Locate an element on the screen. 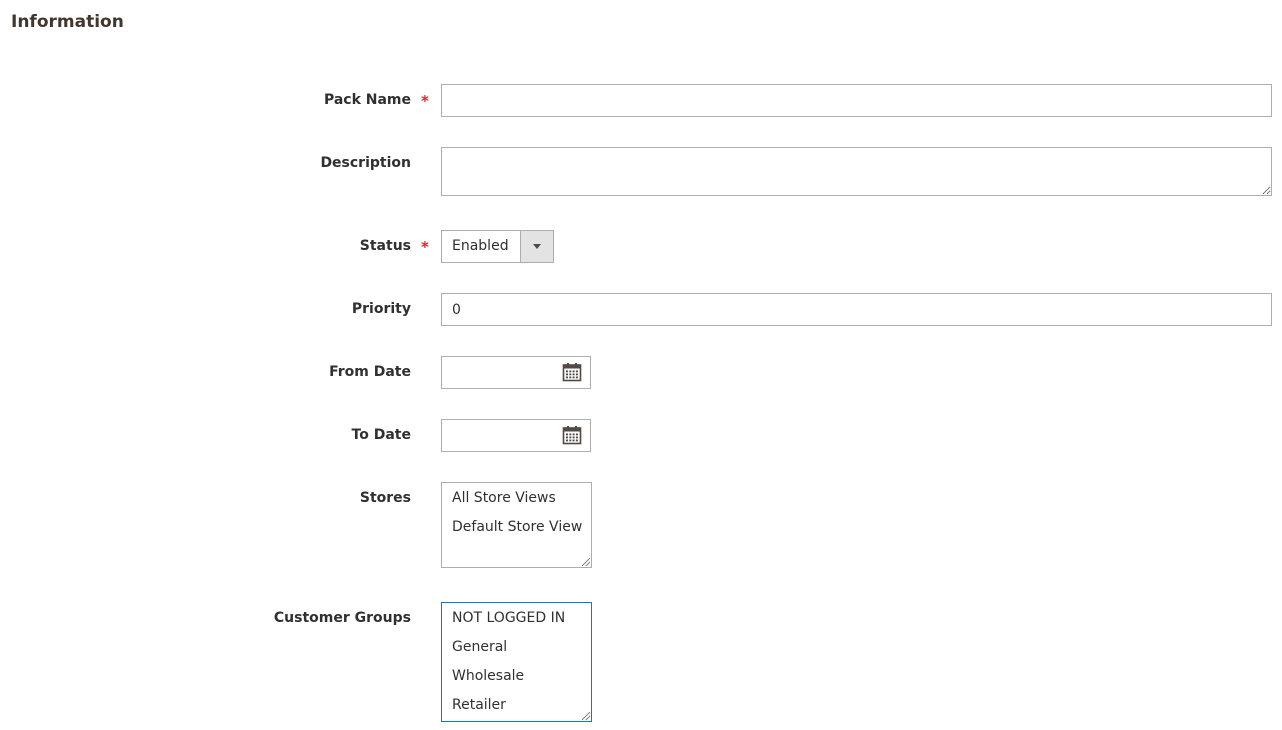 This screenshot has height=730, width=1282. chevron-down-icon is located at coordinates (537, 246).